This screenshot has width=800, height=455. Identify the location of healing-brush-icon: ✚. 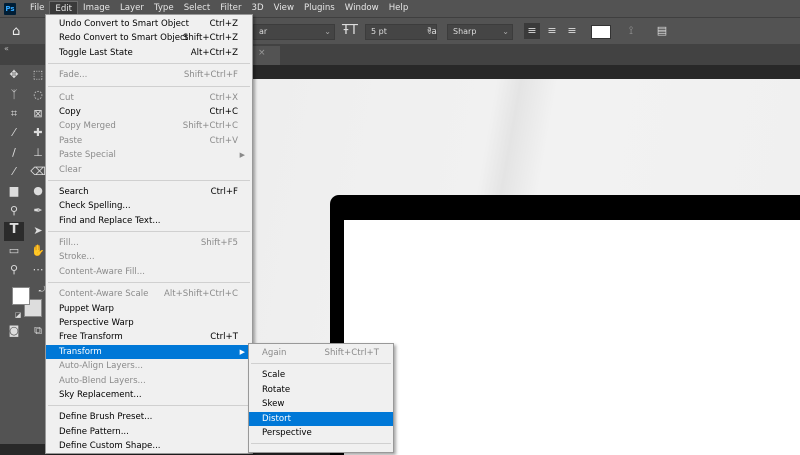
(38, 133).